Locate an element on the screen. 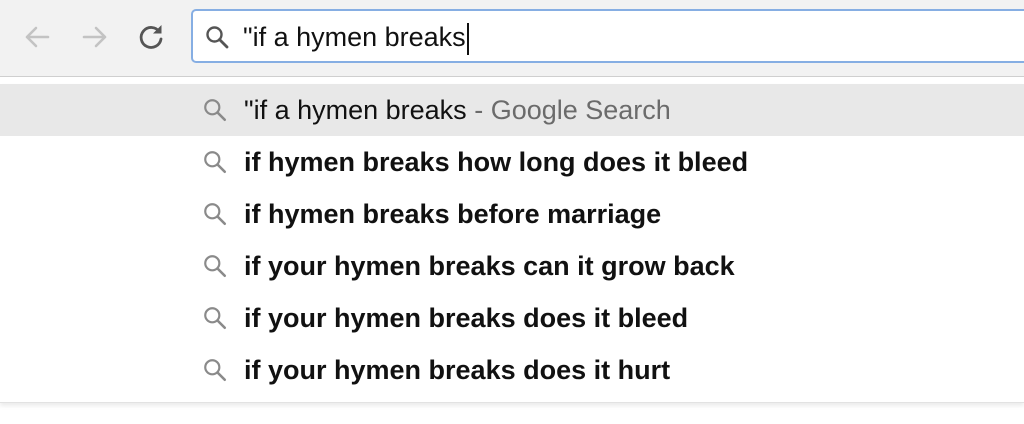  suggestion-row: if your hymen breaks does it hurt is located at coordinates (512, 370).